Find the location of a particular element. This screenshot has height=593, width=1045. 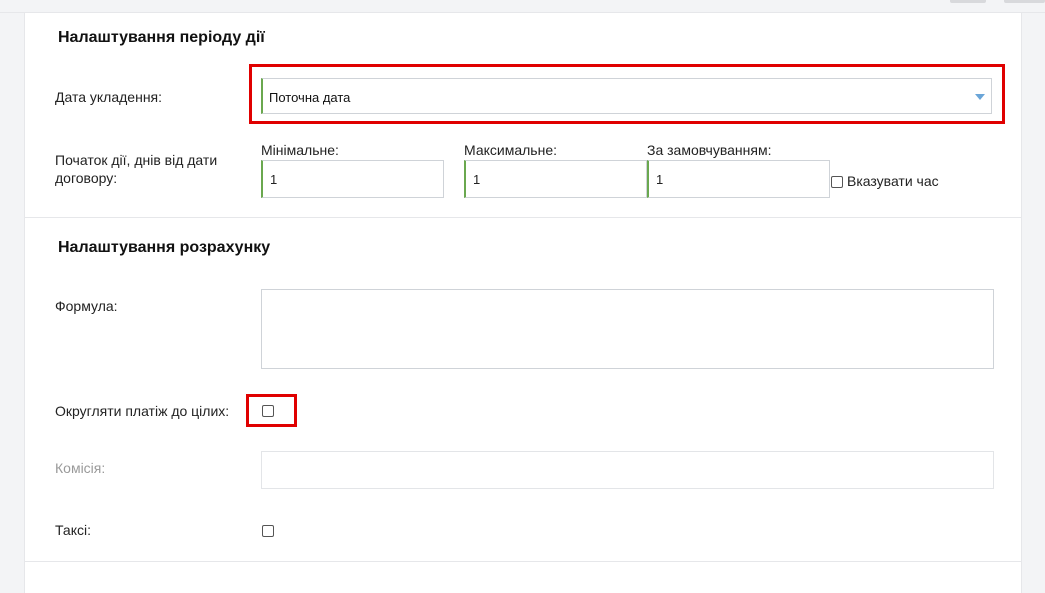

taxi-checkbox is located at coordinates (268, 531).